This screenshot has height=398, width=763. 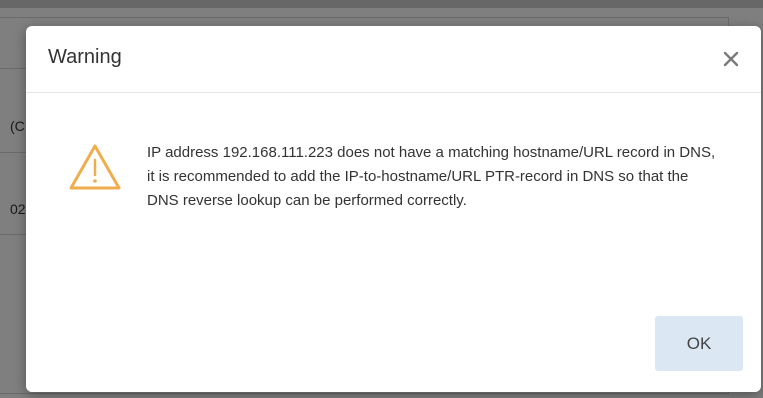 What do you see at coordinates (85, 57) in the screenshot?
I see `dialog-title: Warning` at bounding box center [85, 57].